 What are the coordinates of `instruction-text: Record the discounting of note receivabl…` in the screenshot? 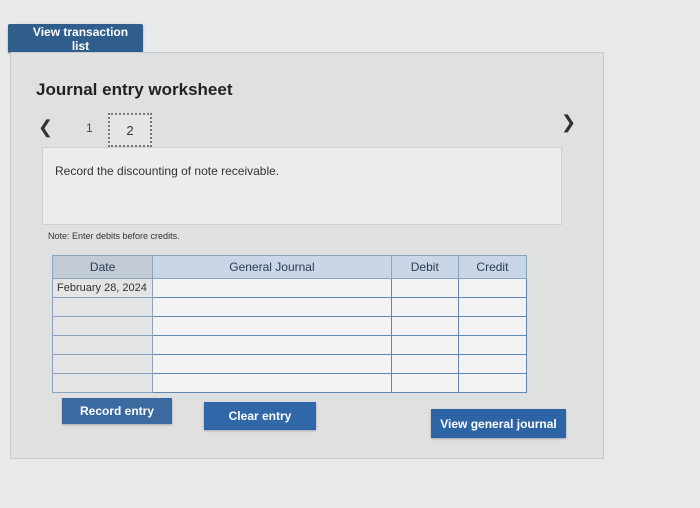 It's located at (167, 171).